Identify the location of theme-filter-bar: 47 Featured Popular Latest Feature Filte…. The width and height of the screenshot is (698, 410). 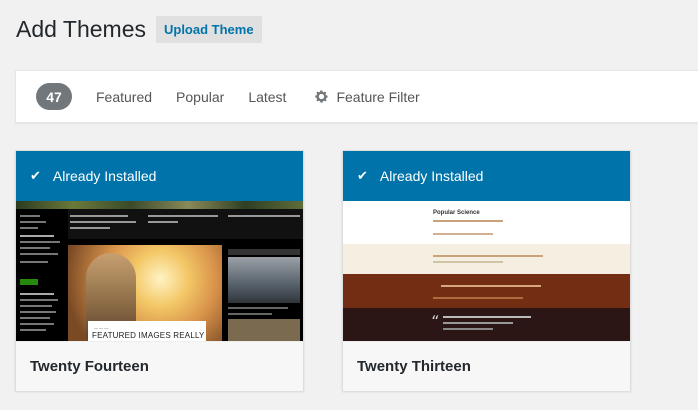
(356, 96).